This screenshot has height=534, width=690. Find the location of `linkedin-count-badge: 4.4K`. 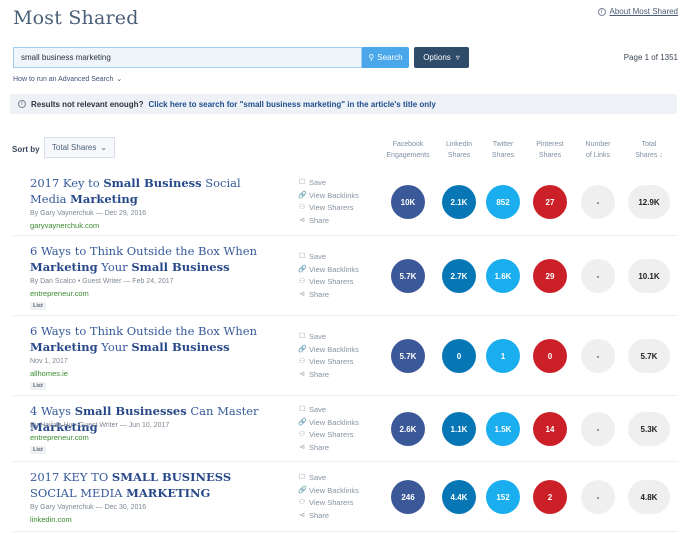

linkedin-count-badge: 4.4K is located at coordinates (459, 497).